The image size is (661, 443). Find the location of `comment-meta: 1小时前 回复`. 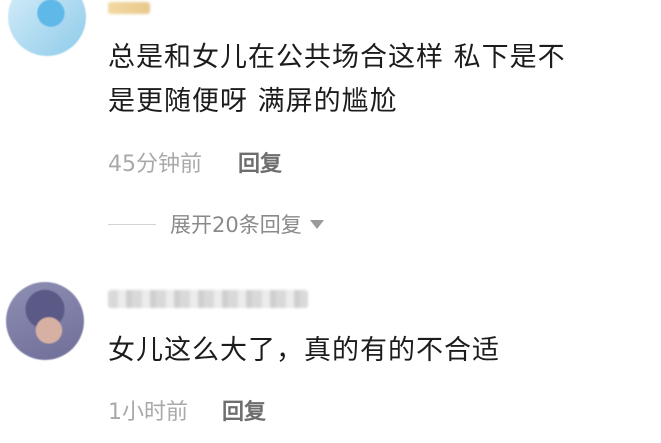

comment-meta: 1小时前 回复 is located at coordinates (187, 410).